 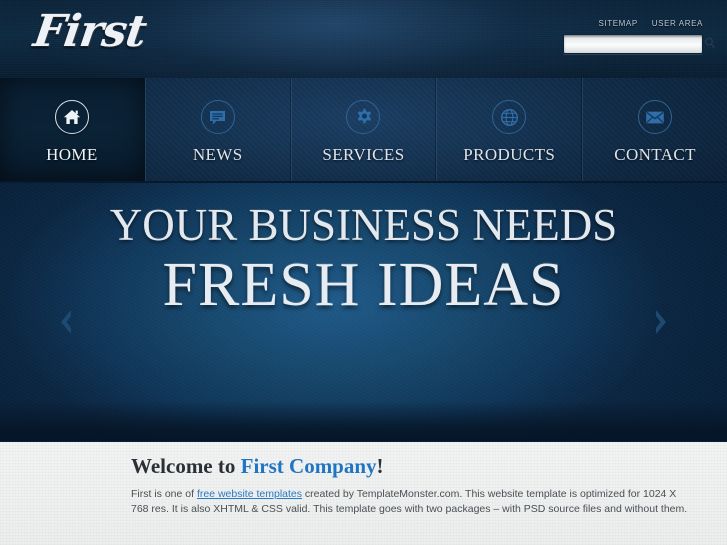 I want to click on hero-next-arrow, so click(x=661, y=322).